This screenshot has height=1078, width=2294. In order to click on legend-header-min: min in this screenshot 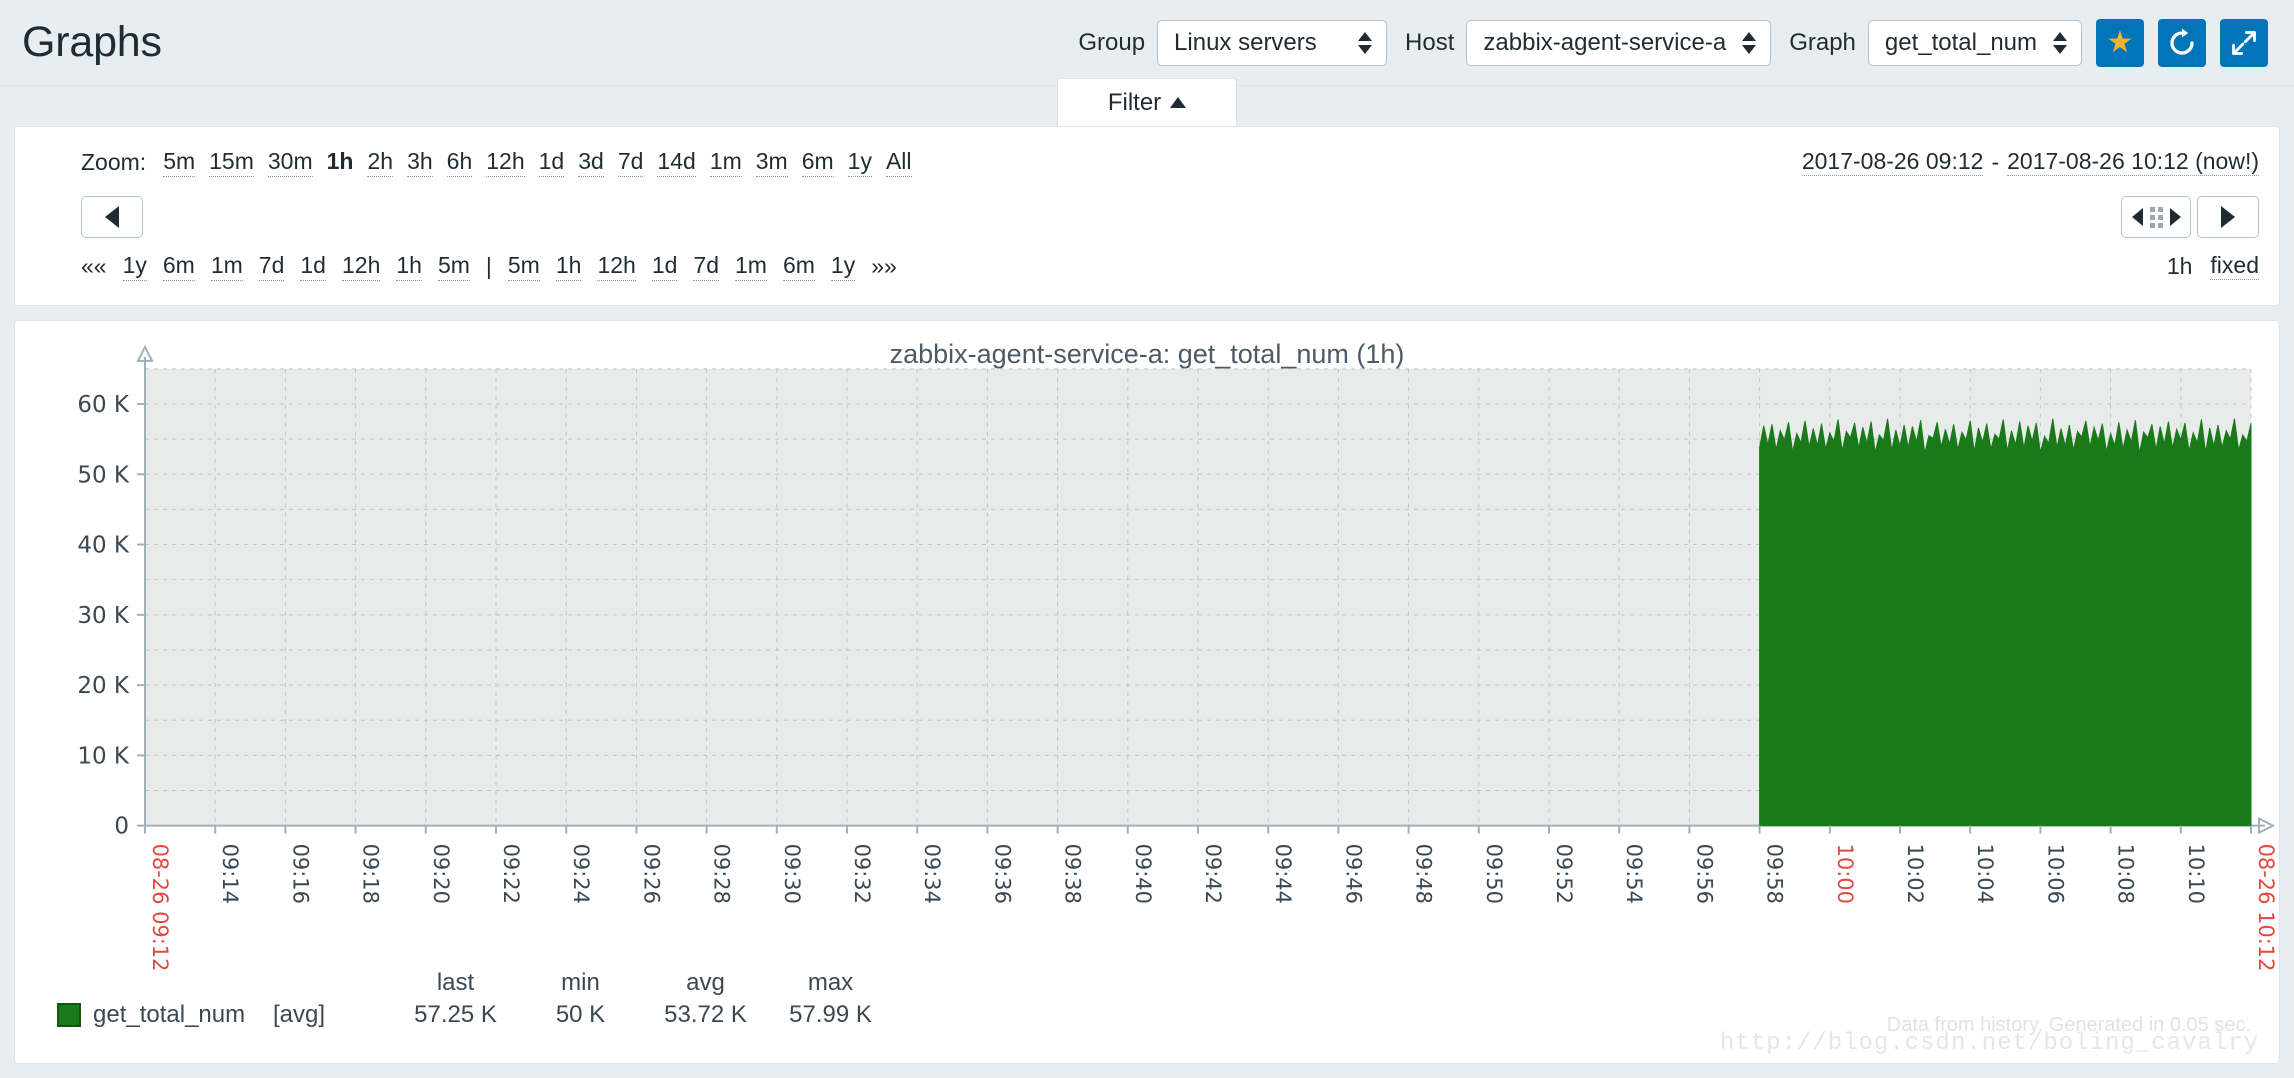, I will do `click(580, 982)`.